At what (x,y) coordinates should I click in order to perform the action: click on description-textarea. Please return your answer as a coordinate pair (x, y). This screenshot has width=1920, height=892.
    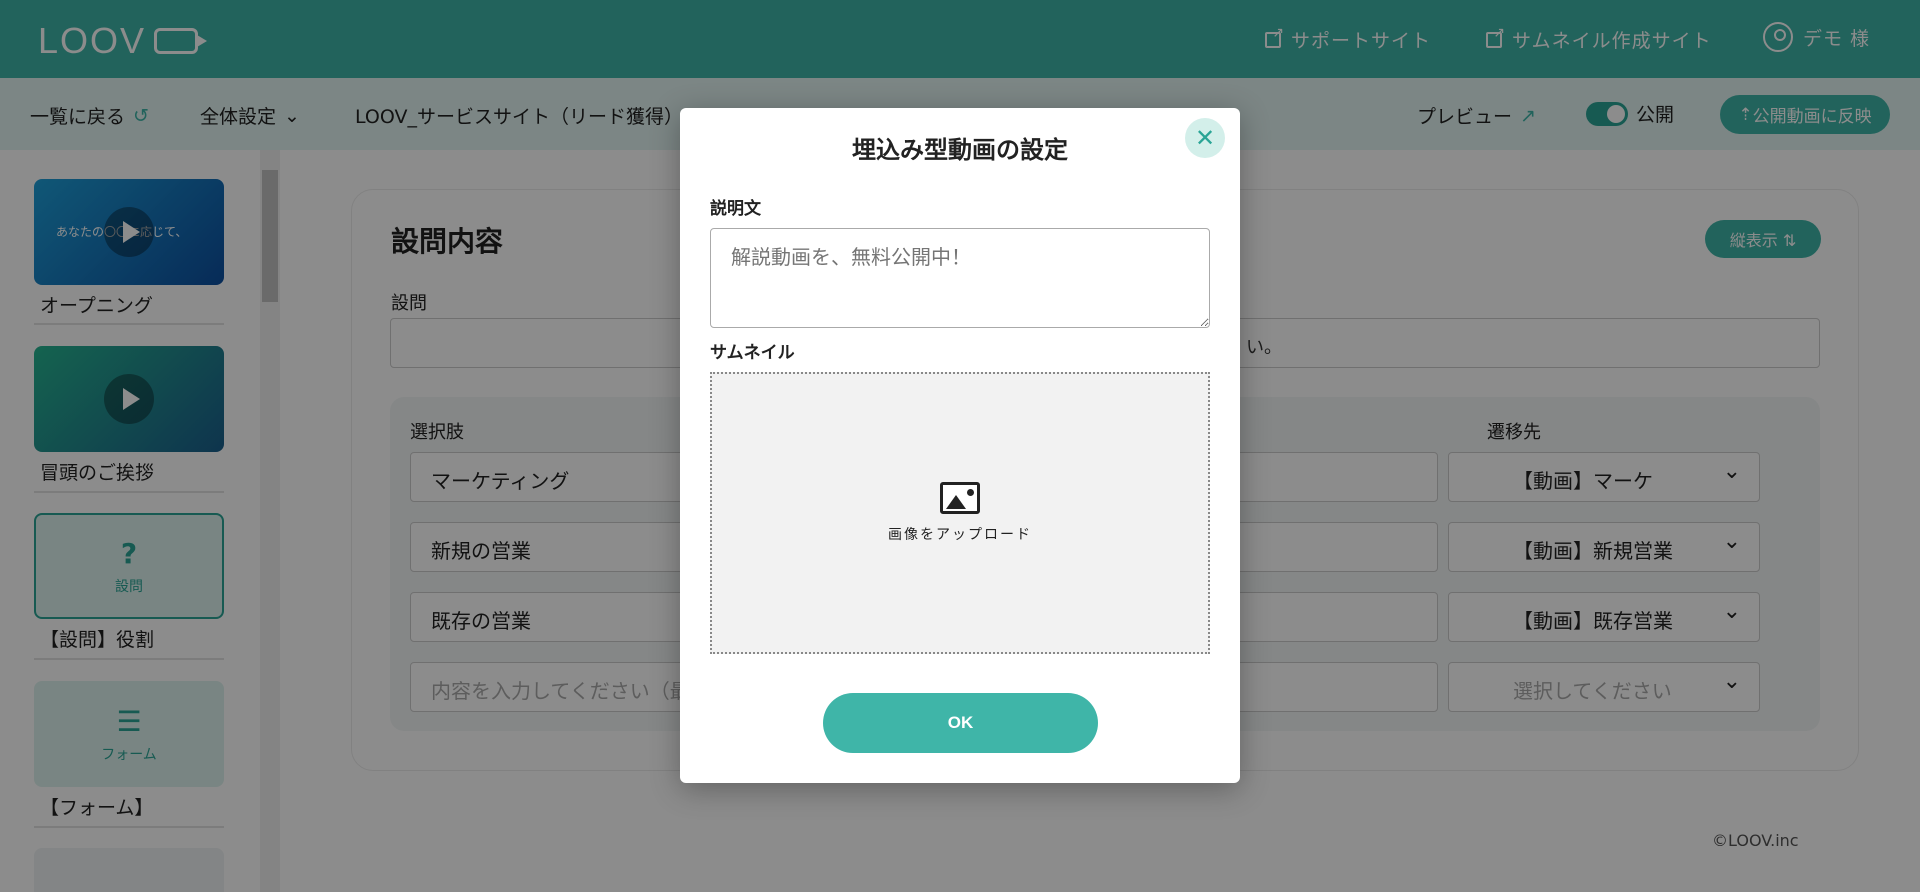
    Looking at the image, I should click on (960, 278).